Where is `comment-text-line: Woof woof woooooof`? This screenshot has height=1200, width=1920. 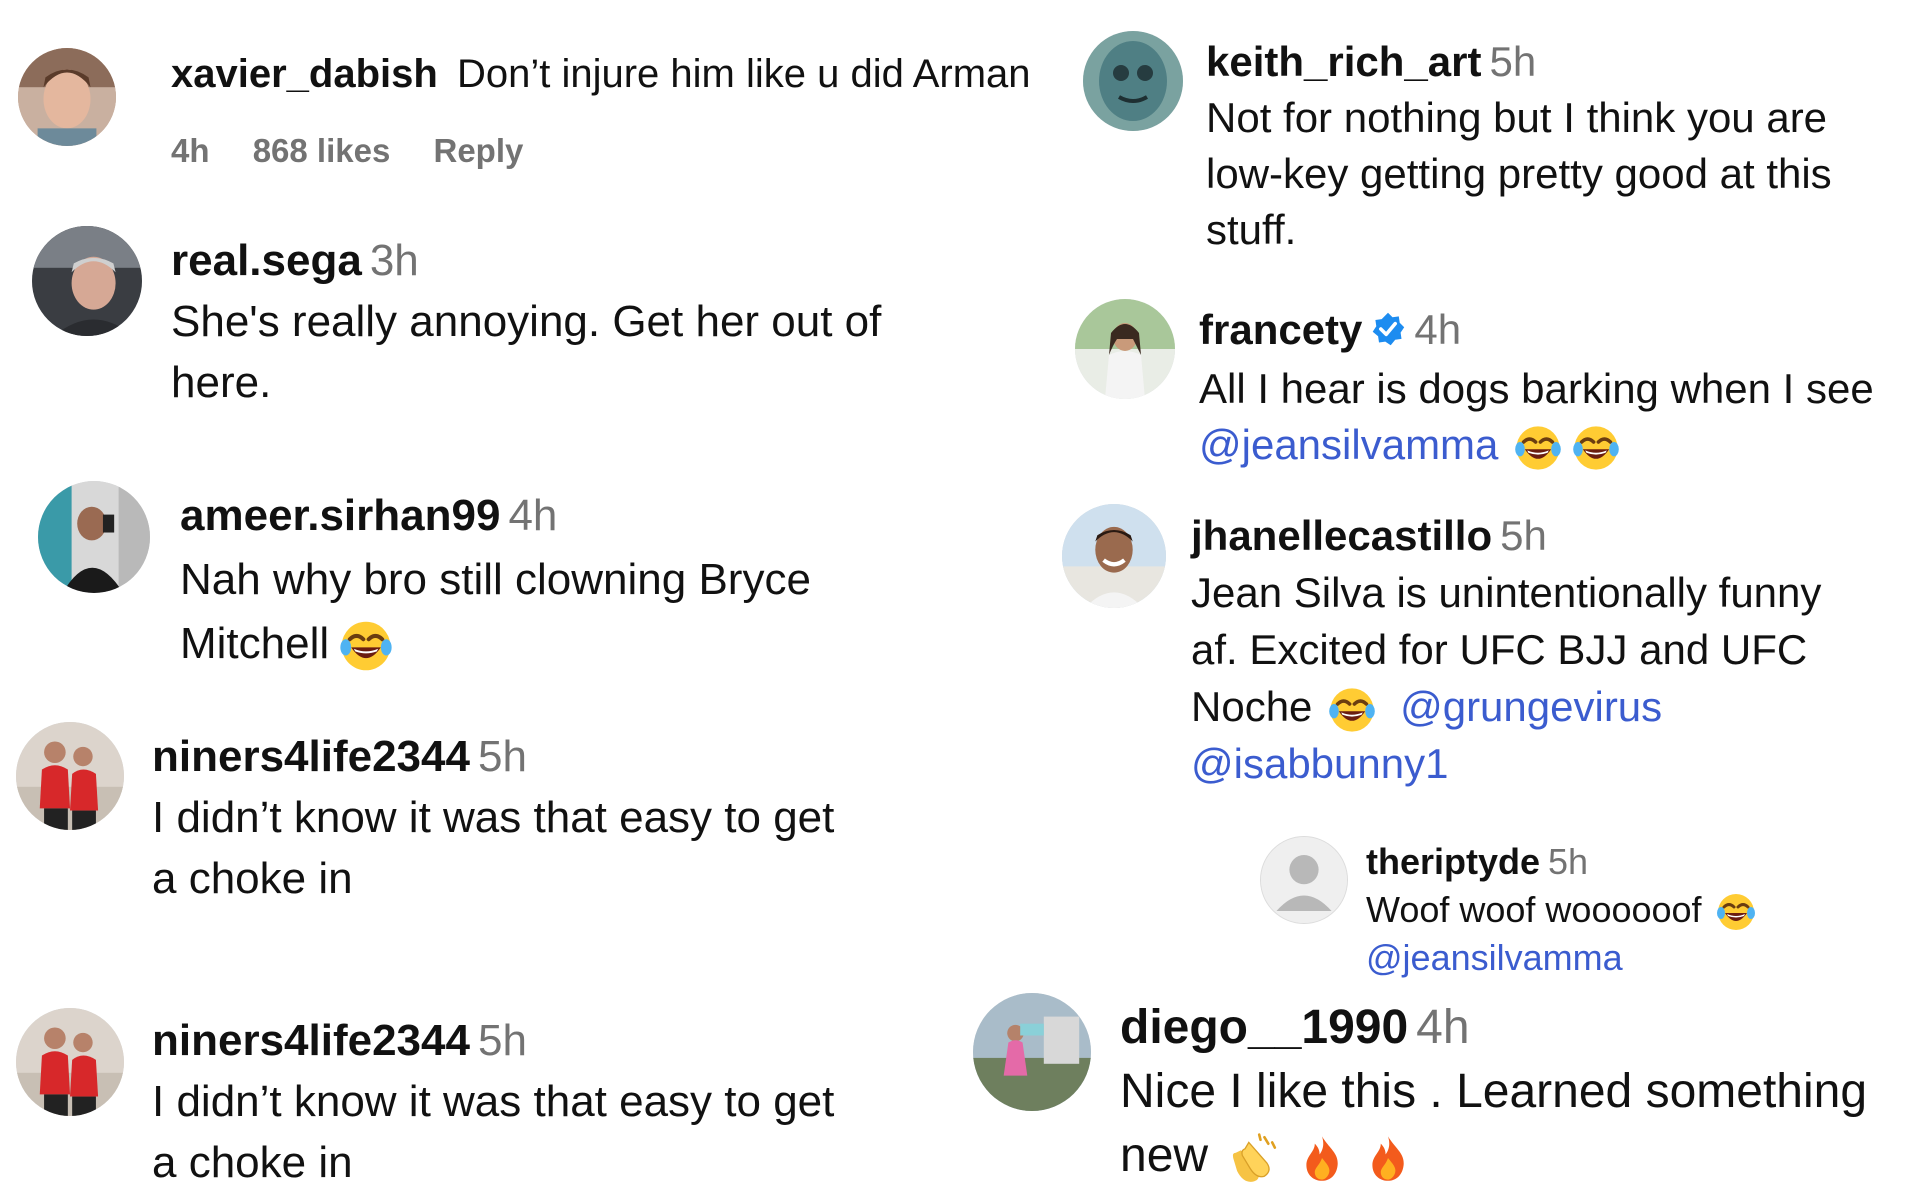
comment-text-line: Woof woof woooooof is located at coordinates (1534, 909).